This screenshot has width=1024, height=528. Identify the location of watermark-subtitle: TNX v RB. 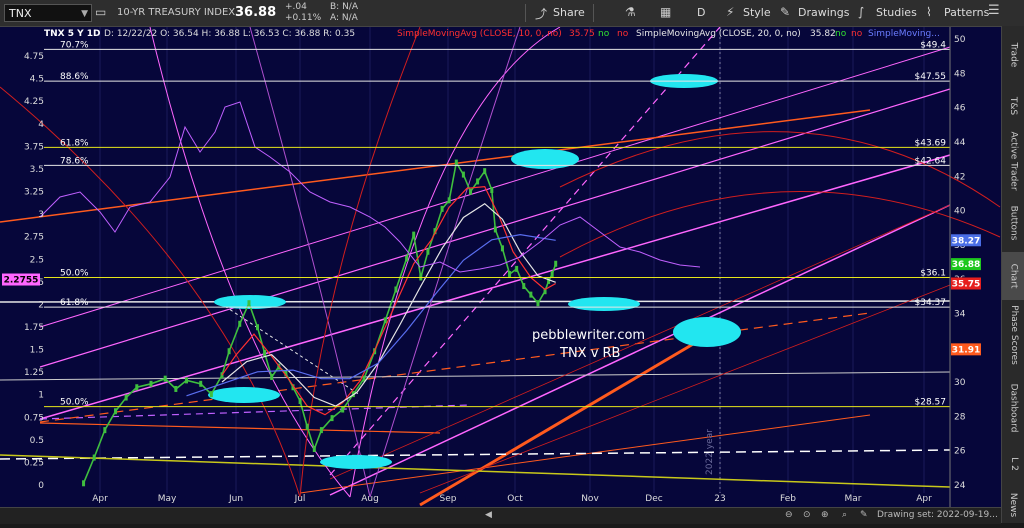
(589, 353).